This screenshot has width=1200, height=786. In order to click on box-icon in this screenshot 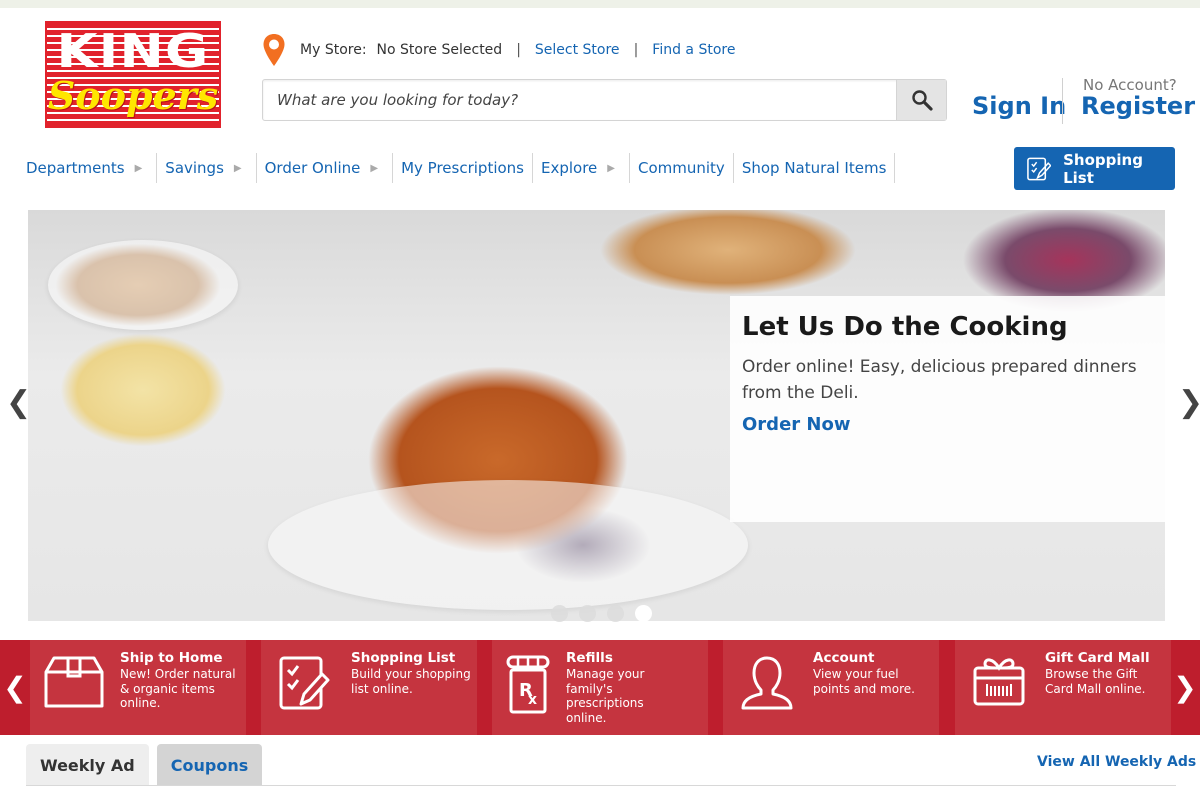, I will do `click(74, 682)`.